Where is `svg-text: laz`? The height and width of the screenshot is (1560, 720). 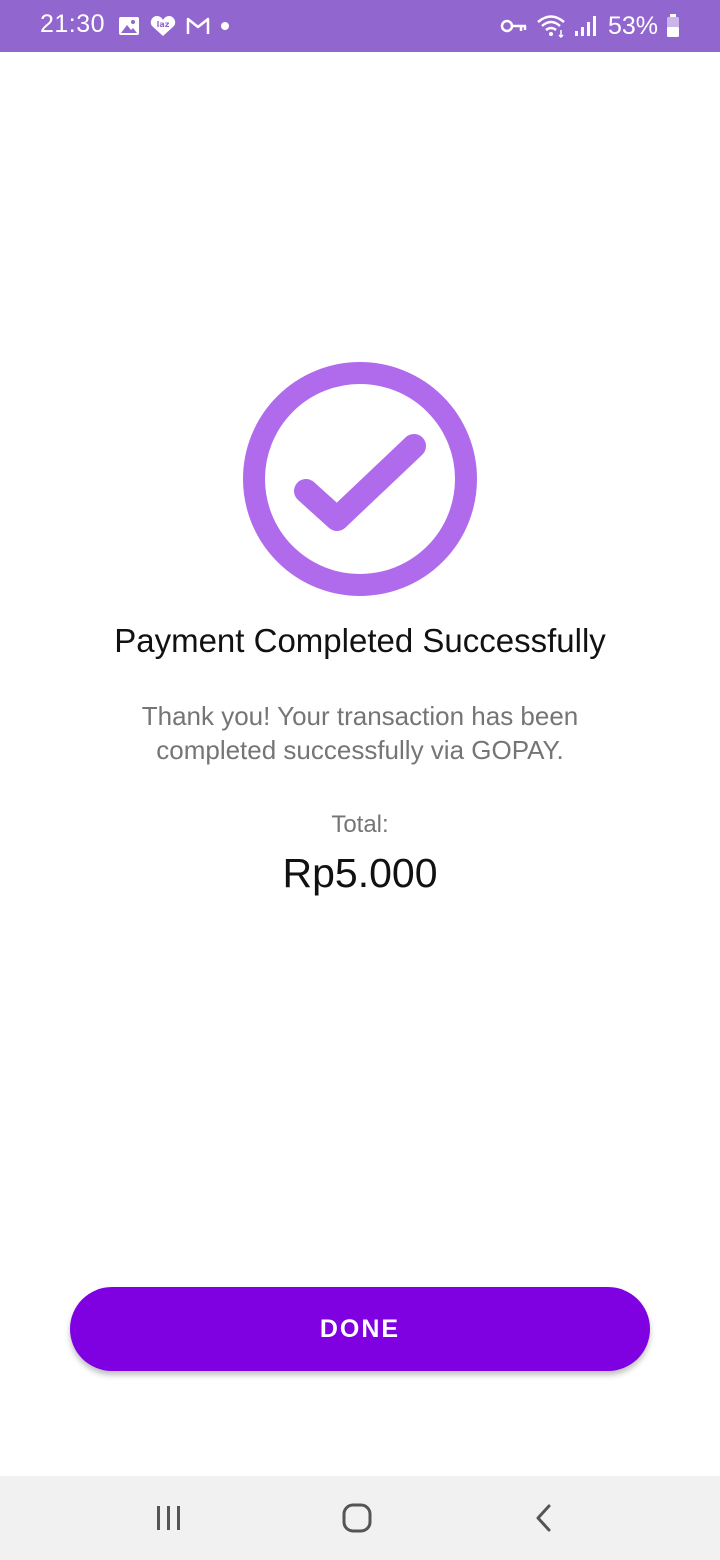 svg-text: laz is located at coordinates (163, 24).